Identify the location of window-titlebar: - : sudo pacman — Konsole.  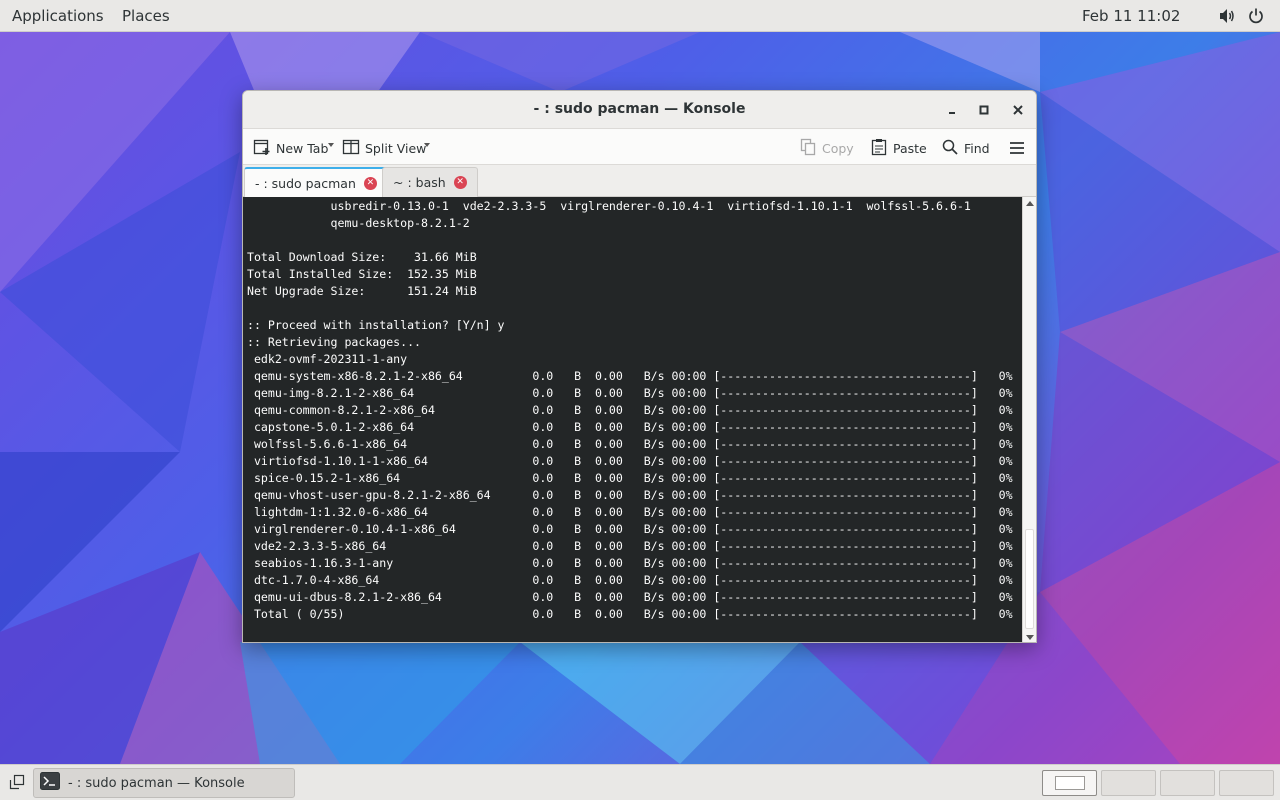
(639, 109).